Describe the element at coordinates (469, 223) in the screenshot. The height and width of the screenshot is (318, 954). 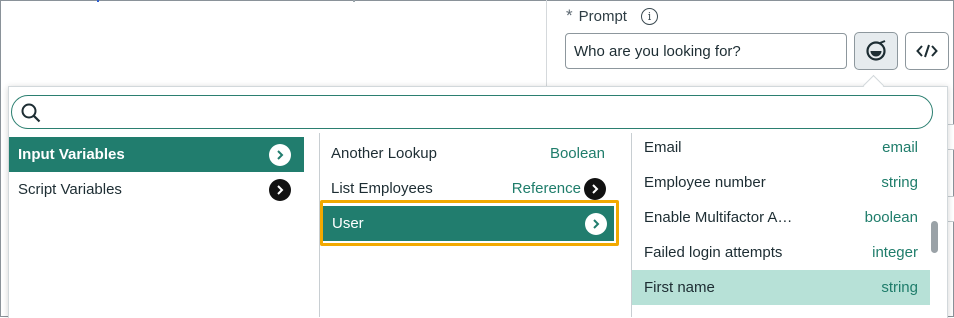
I see `focus-ring` at that location.